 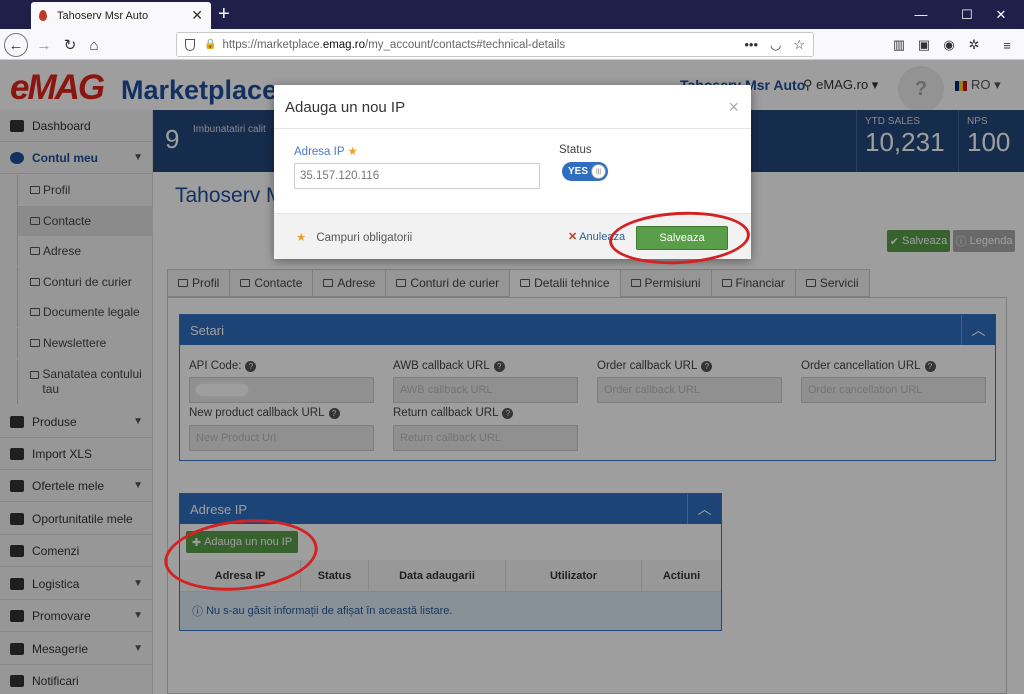 What do you see at coordinates (575, 150) in the screenshot?
I see `status-label: Status` at bounding box center [575, 150].